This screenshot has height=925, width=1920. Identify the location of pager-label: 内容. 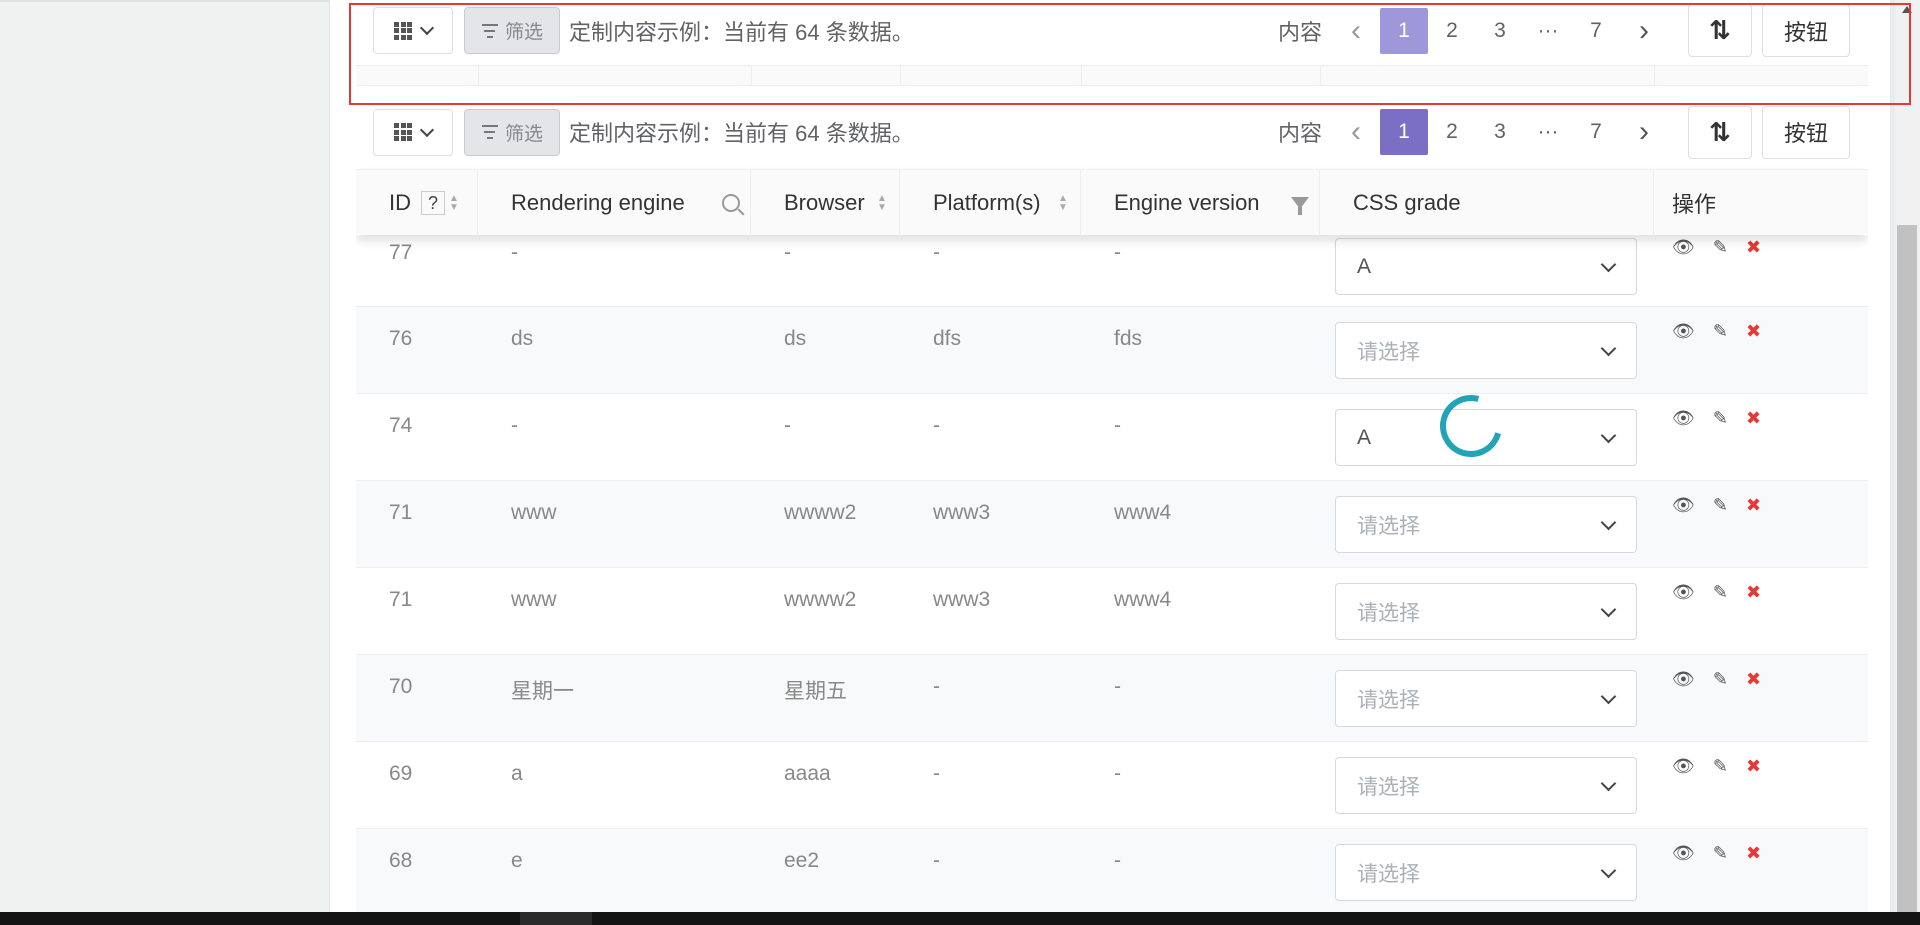
(1300, 32).